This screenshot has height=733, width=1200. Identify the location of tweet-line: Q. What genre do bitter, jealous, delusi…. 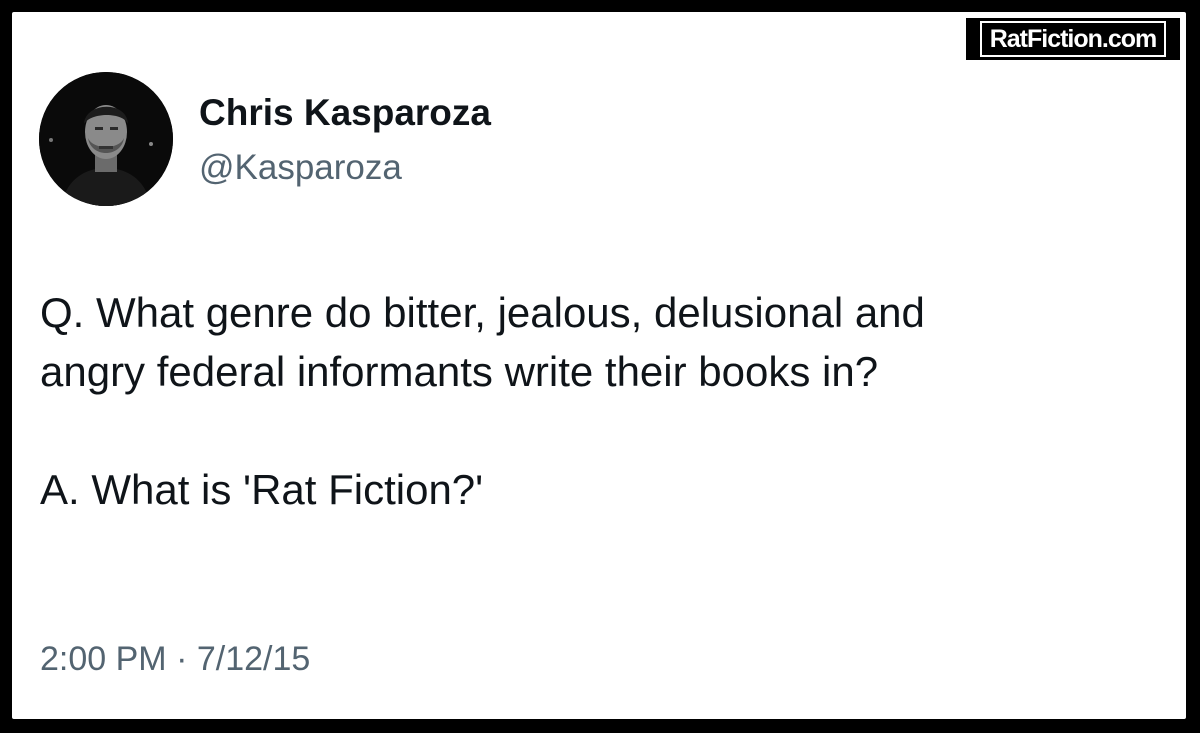
(482, 312).